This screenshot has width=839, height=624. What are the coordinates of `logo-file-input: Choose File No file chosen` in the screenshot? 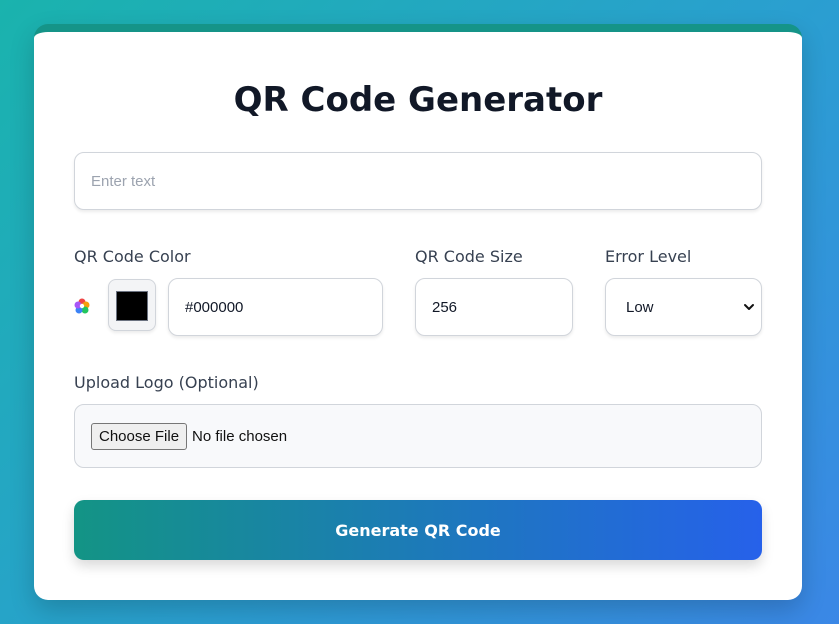 It's located at (418, 436).